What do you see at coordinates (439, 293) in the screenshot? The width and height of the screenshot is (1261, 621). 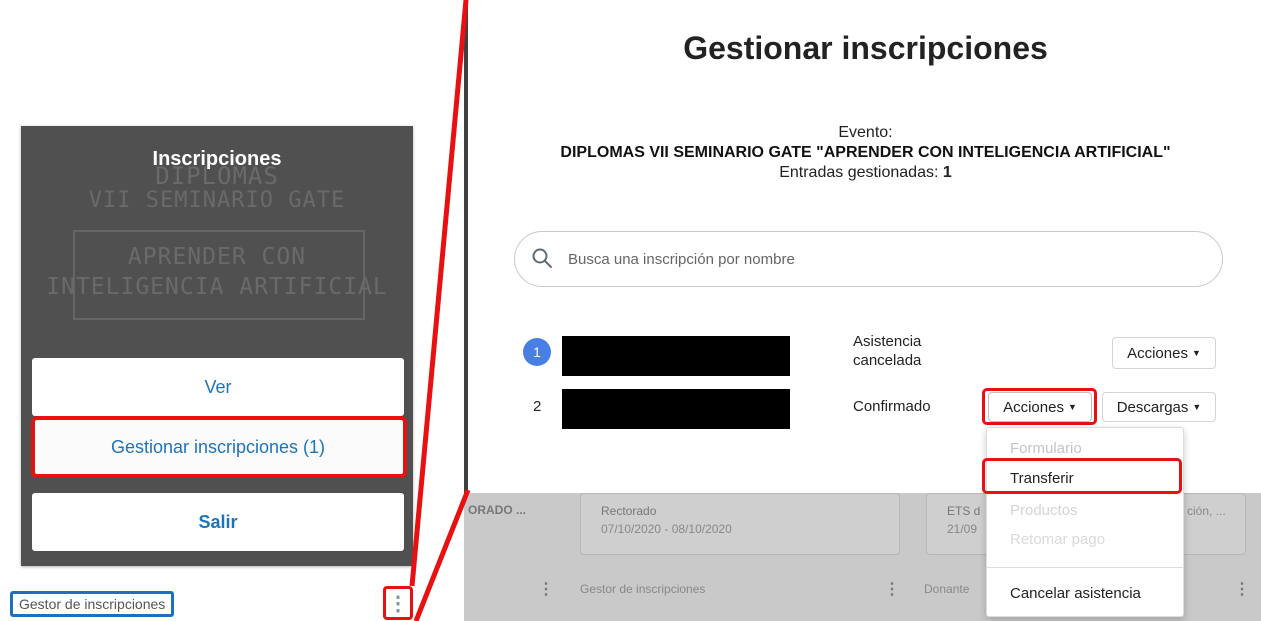 I see `callout-line-top` at bounding box center [439, 293].